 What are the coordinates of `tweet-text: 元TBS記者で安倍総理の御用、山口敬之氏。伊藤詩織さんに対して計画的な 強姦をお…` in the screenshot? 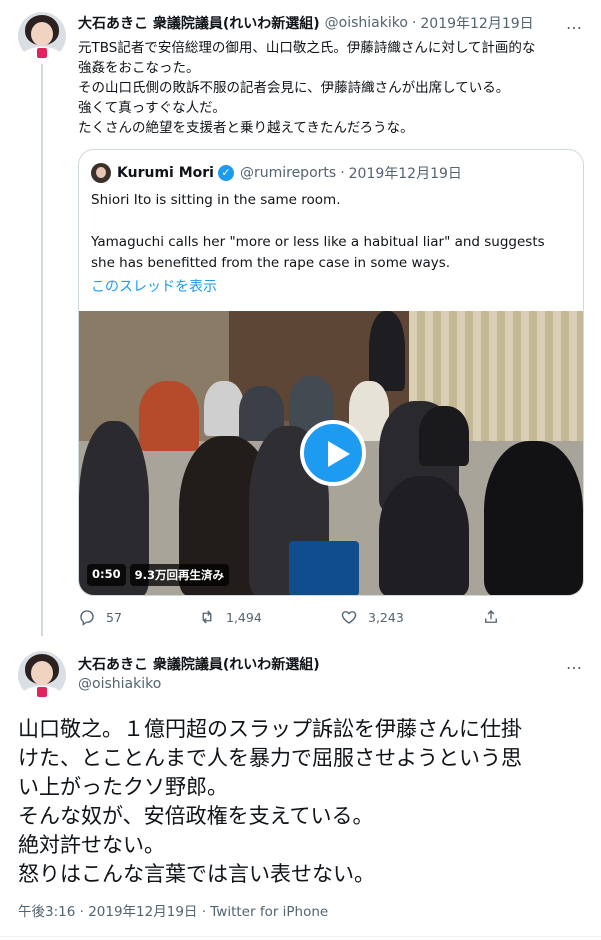 It's located at (333, 88).